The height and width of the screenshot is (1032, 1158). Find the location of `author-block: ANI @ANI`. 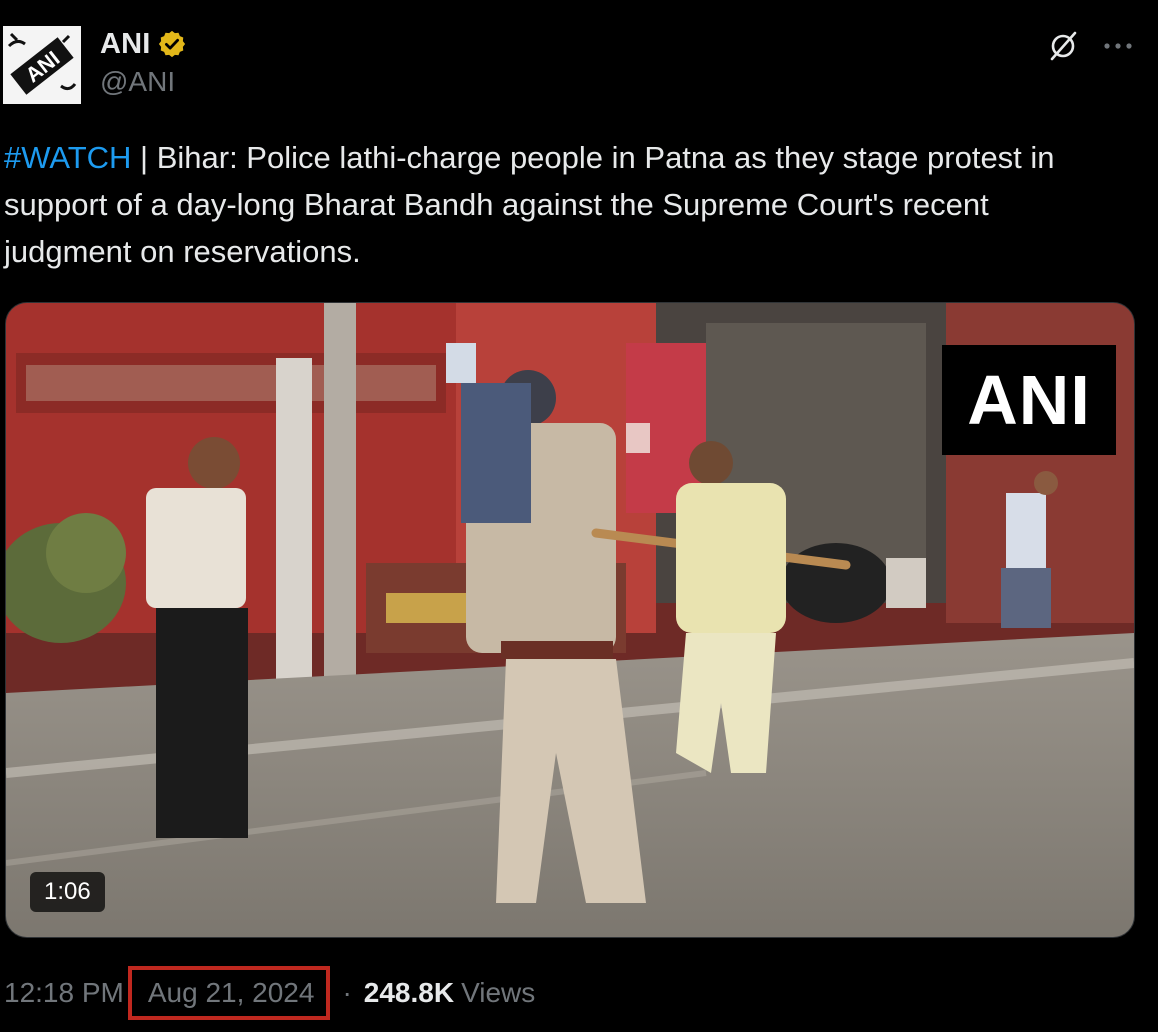

author-block: ANI @ANI is located at coordinates (143, 61).